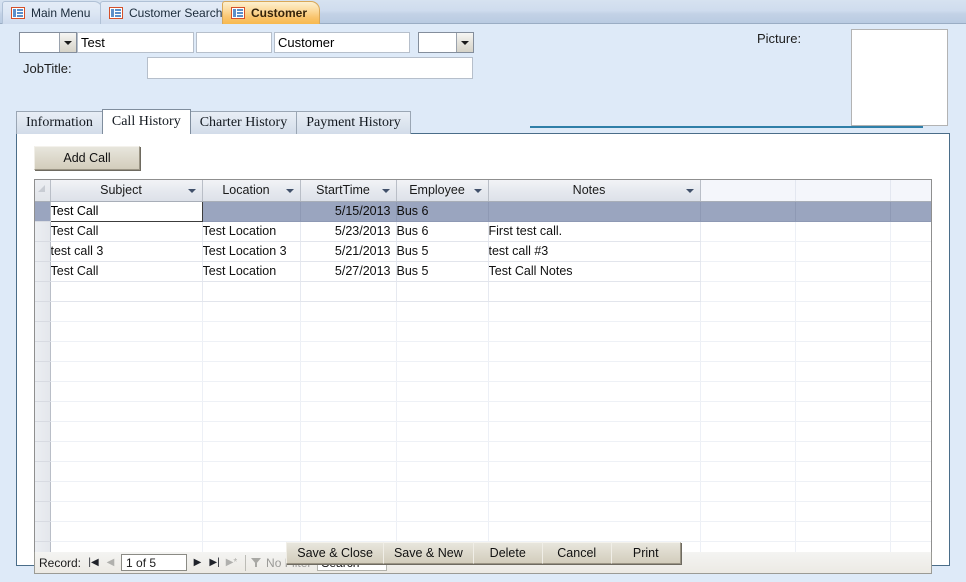 The image size is (966, 582). I want to click on column-header-starttime: StartTime, so click(348, 191).